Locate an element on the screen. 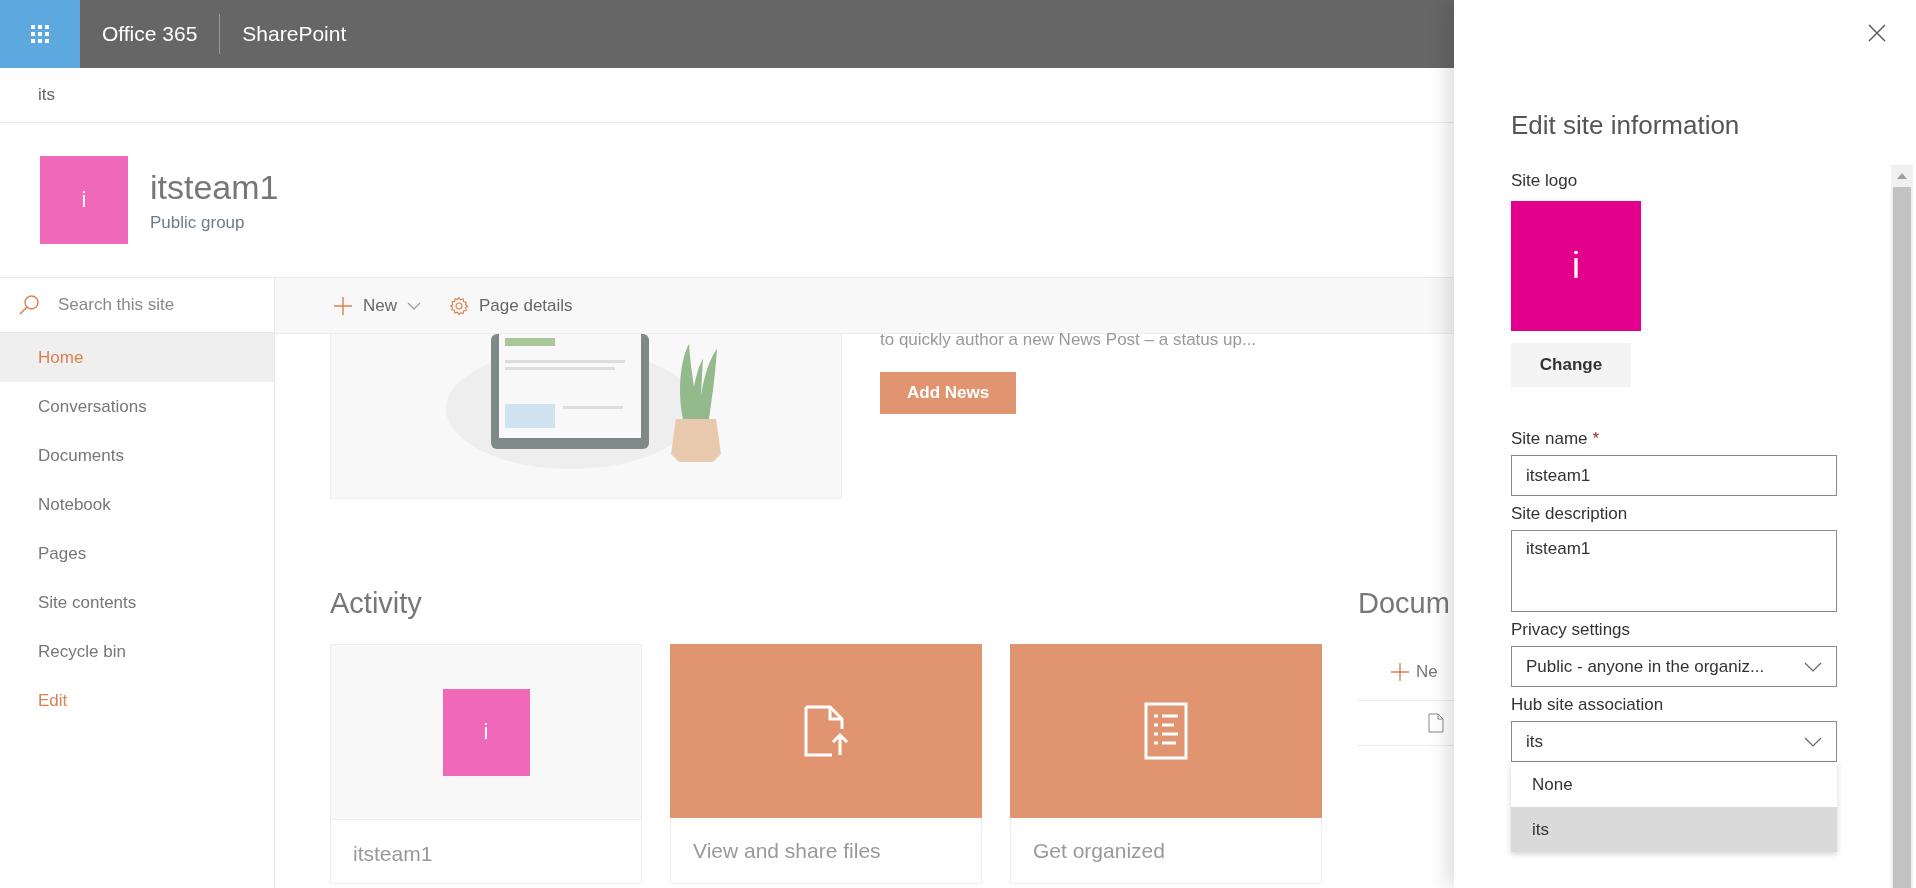 This screenshot has width=1916, height=888. suite-brand: Office 365 is located at coordinates (150, 34).